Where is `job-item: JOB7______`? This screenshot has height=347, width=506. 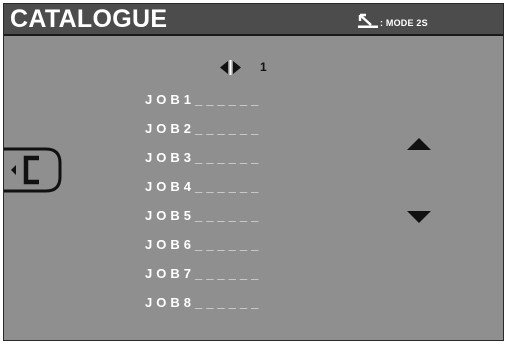 job-item: JOB7______ is located at coordinates (203, 280).